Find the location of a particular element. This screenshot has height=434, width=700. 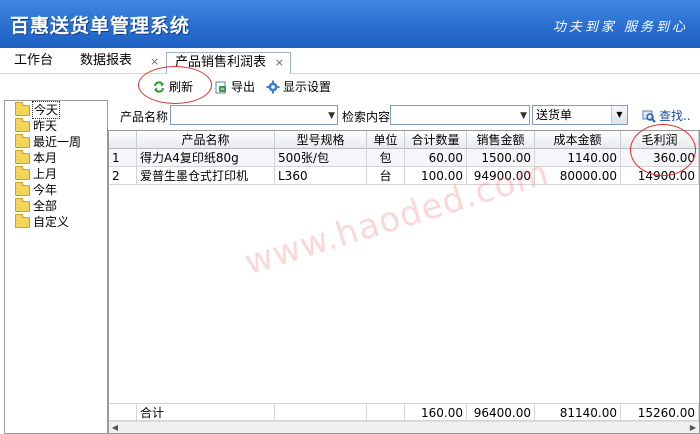

horizontal-scrollbar: ◀ ▶ is located at coordinates (404, 427).